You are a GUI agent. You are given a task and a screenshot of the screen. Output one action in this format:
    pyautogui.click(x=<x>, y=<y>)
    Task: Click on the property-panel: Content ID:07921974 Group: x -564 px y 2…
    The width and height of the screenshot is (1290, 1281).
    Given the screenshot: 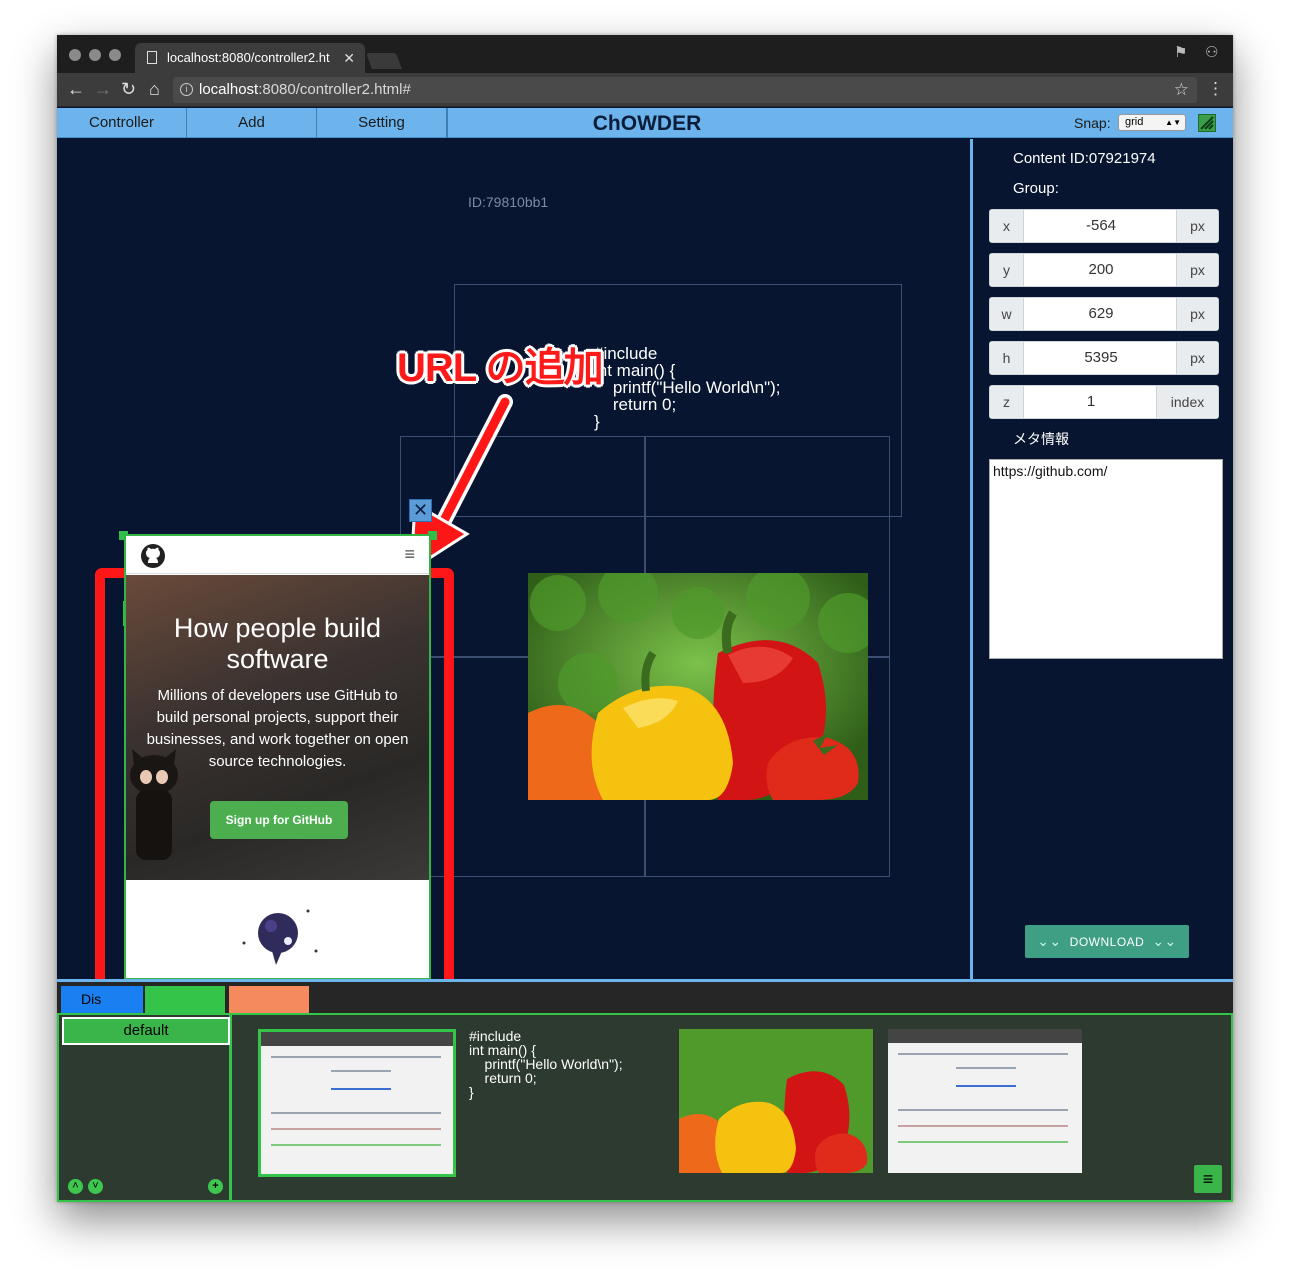 What is the action you would take?
    pyautogui.click(x=1101, y=559)
    